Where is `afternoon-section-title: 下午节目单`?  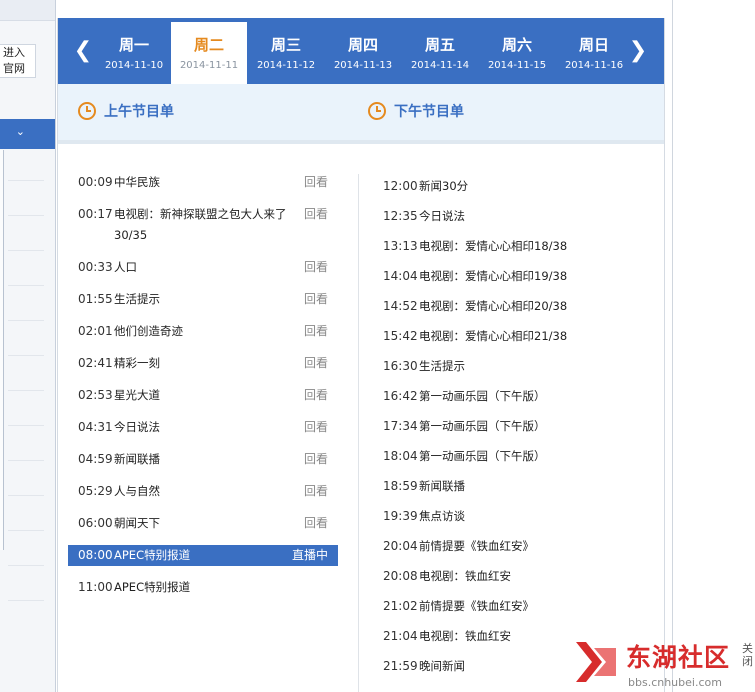 afternoon-section-title: 下午节目单 is located at coordinates (416, 112).